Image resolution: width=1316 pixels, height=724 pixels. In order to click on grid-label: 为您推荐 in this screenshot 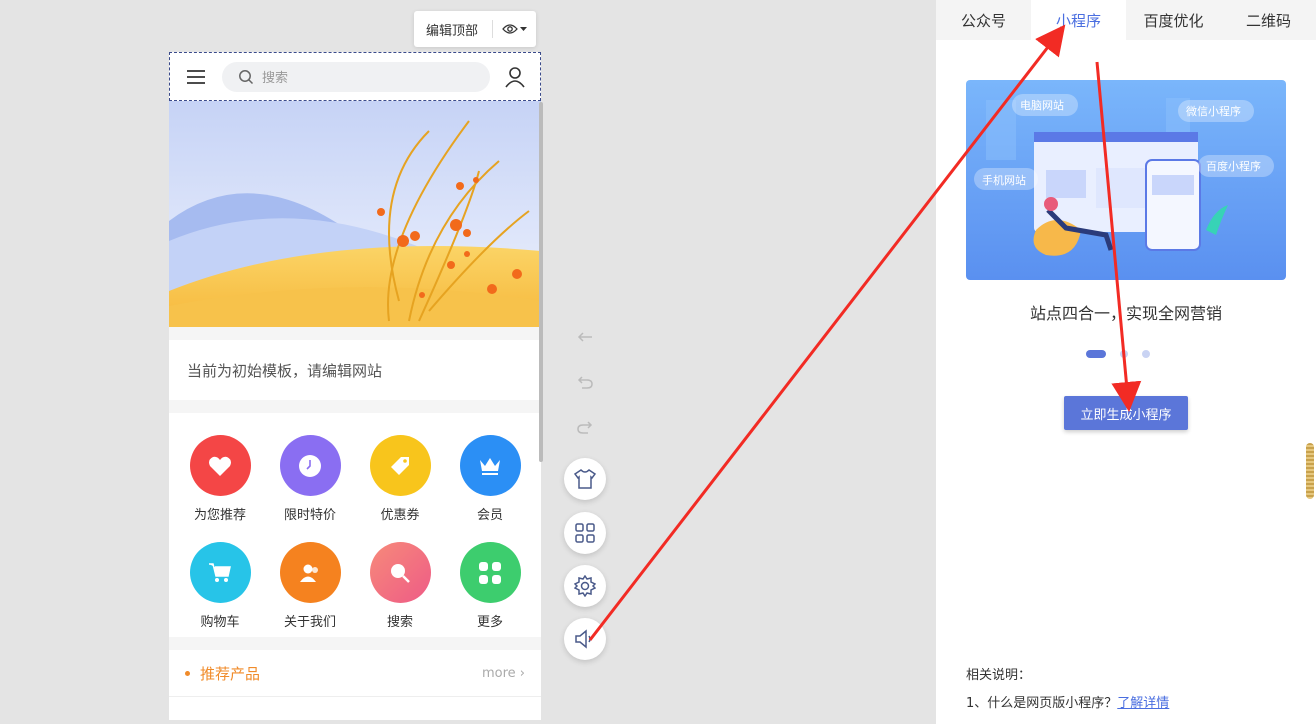, I will do `click(219, 515)`.